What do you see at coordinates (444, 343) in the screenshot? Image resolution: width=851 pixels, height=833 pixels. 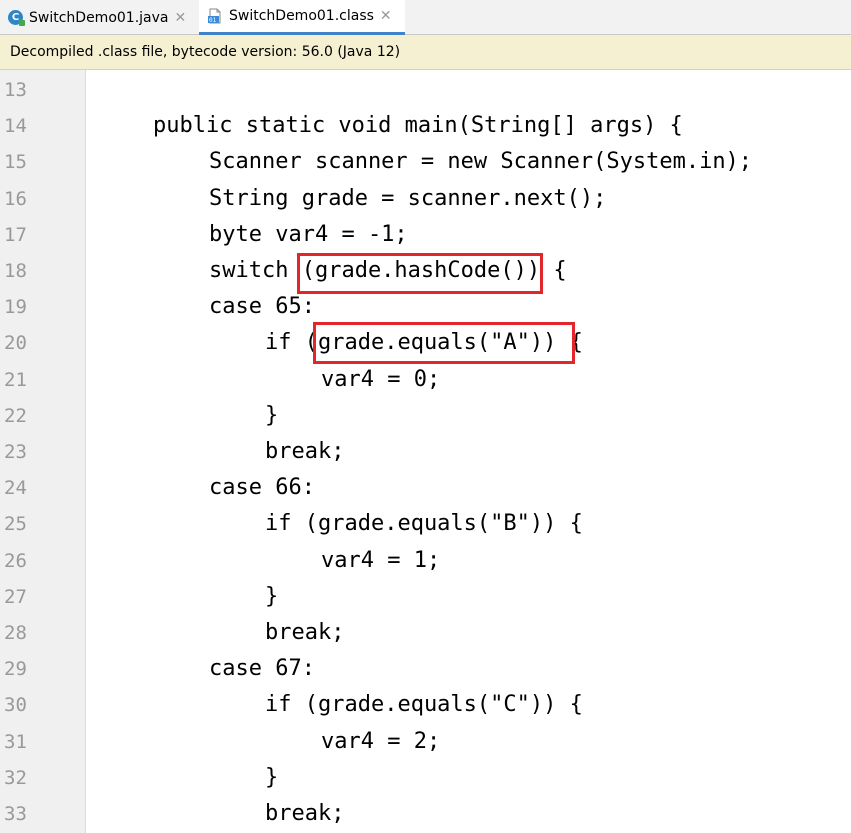 I see `highlight-box-equals-a` at bounding box center [444, 343].